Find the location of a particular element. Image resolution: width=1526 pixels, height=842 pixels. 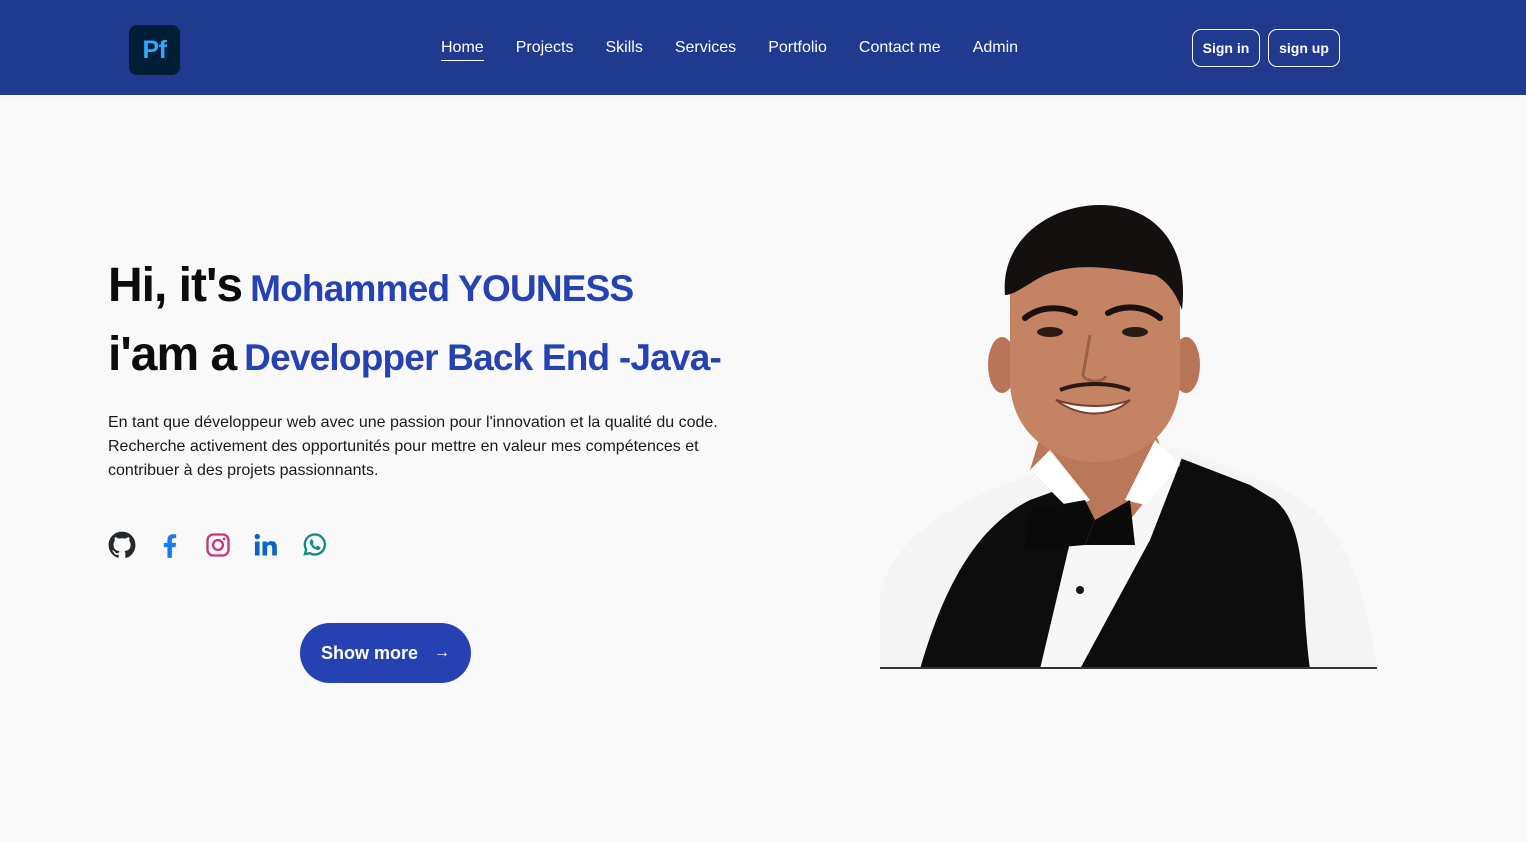

sign-up-button: sign up is located at coordinates (1304, 48).